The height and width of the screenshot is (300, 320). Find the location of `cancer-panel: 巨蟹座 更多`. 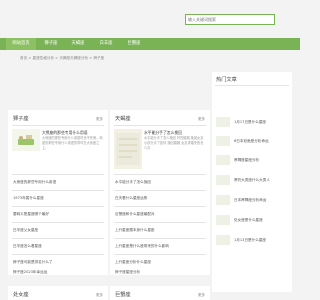

cancer-panel: 巨蟹座 更多 is located at coordinates (160, 293).